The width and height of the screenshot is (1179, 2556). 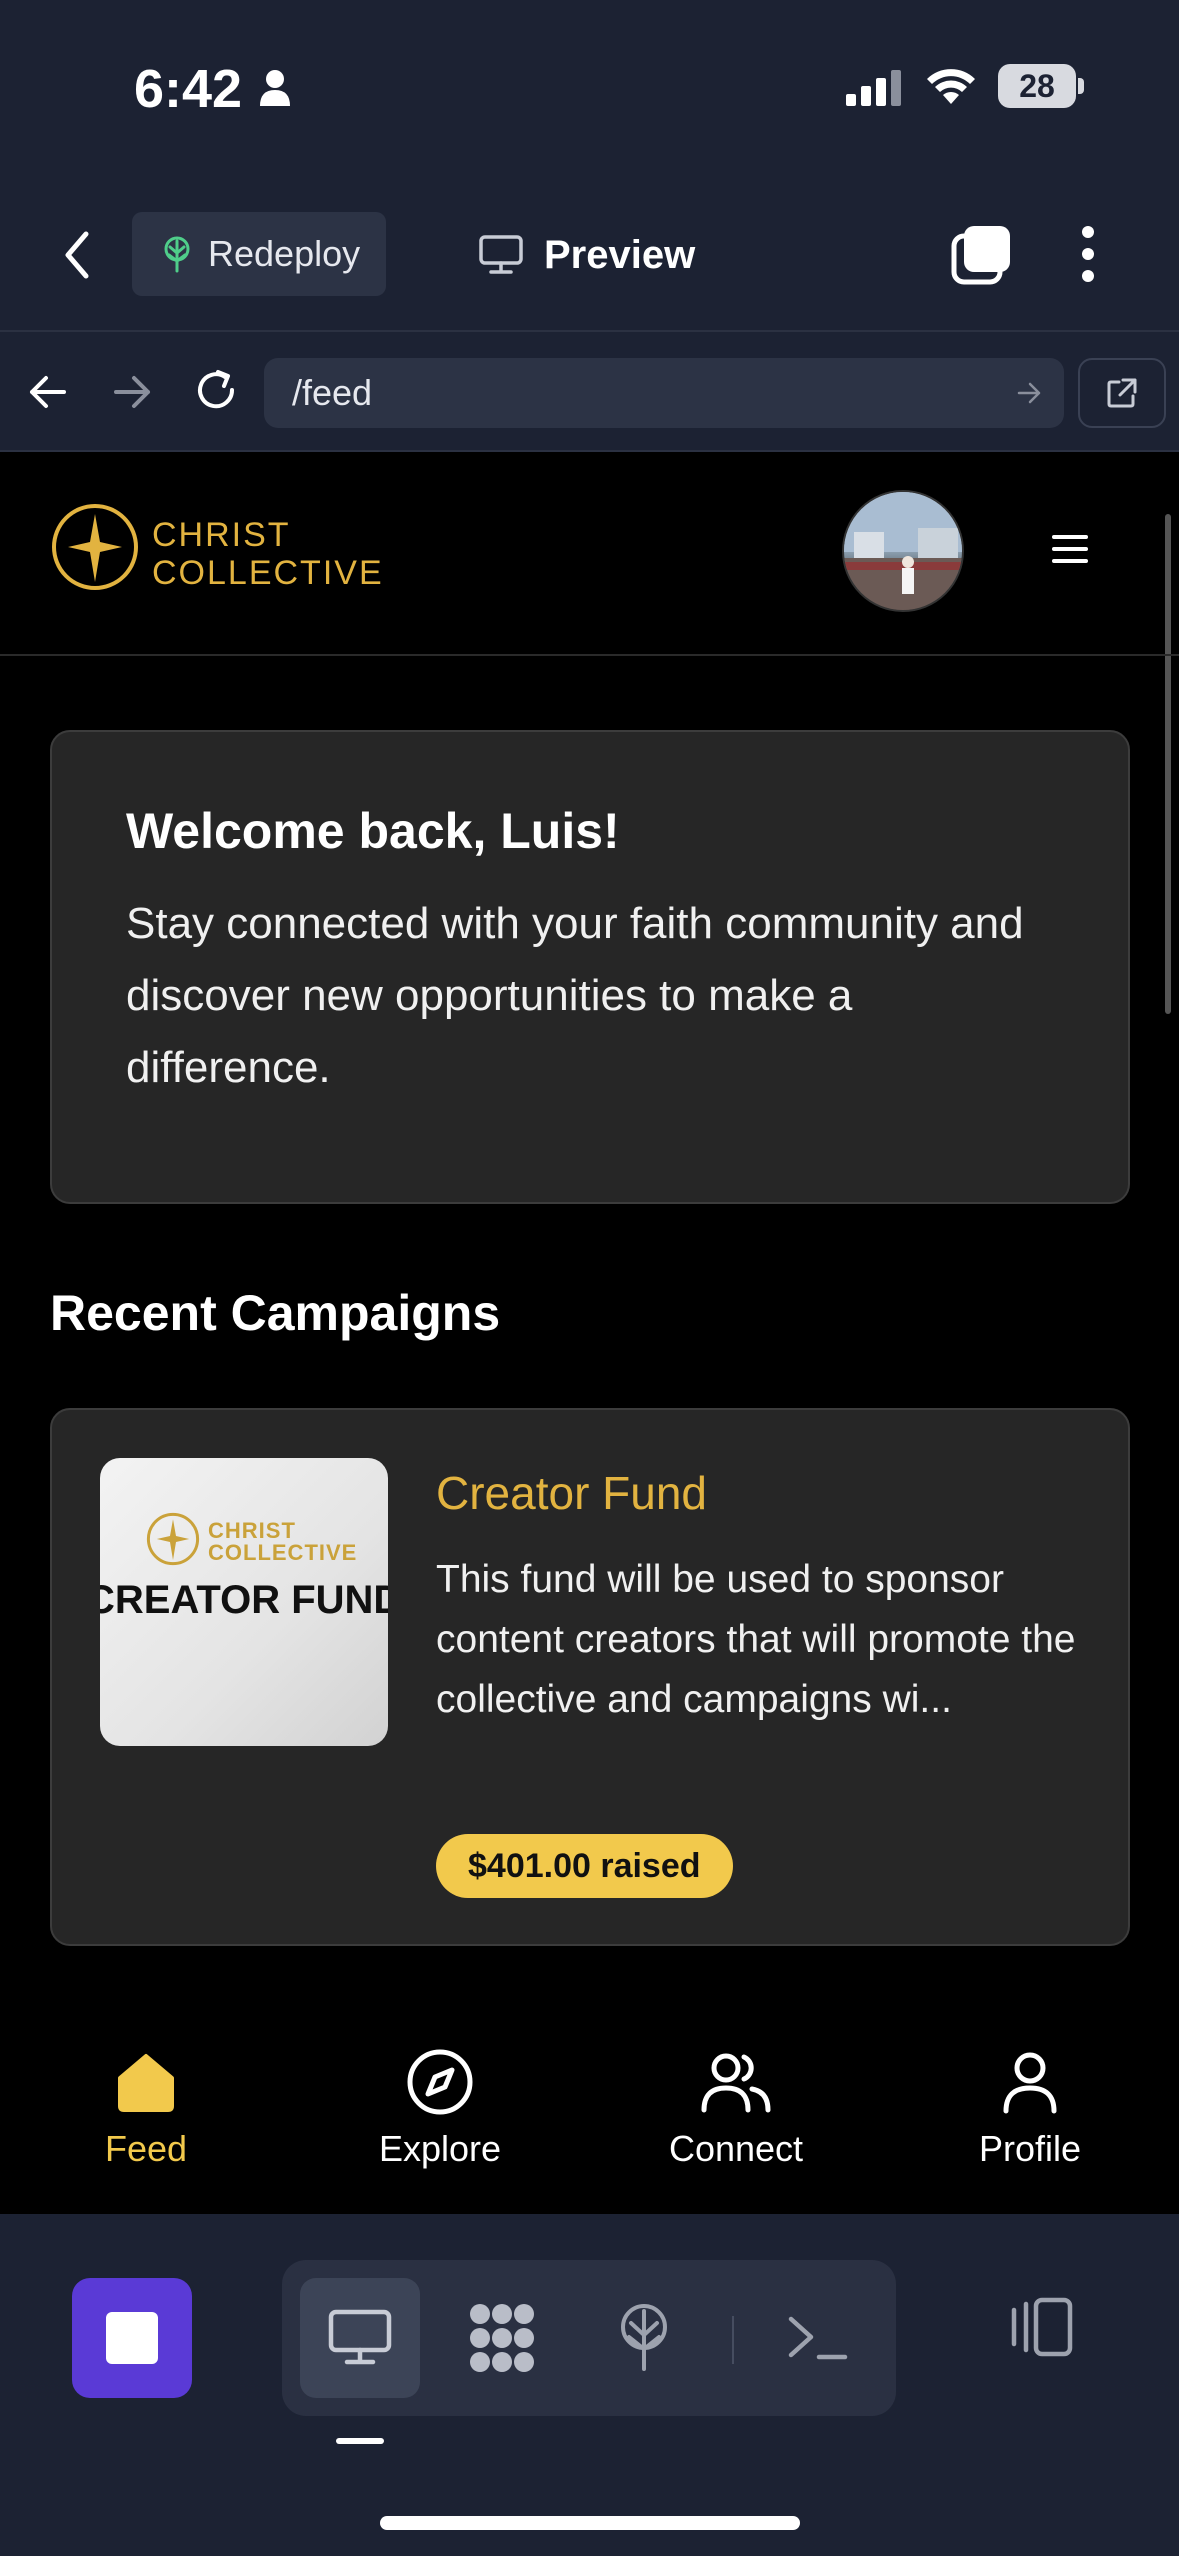 I want to click on campaign-thumbnail: CHRIST COLLECTIVE CREATOR FUND, so click(x=244, y=1602).